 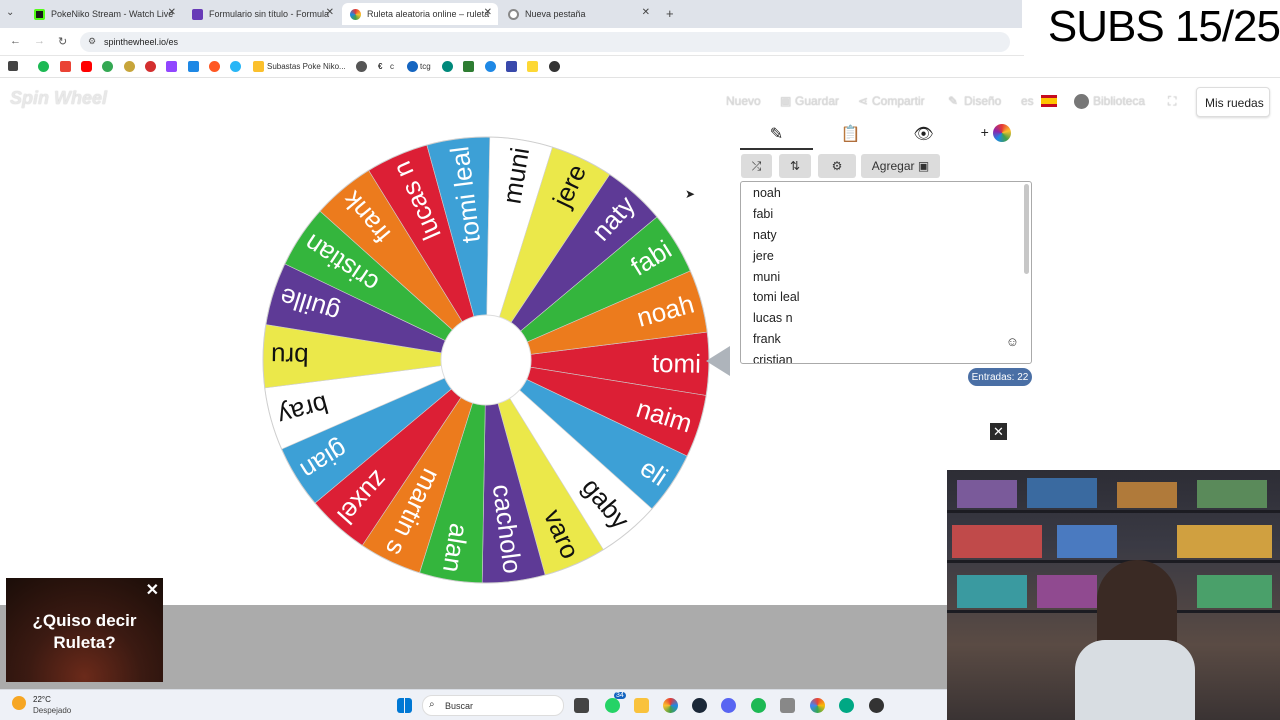 I want to click on list-item: cristian, so click(x=773, y=358).